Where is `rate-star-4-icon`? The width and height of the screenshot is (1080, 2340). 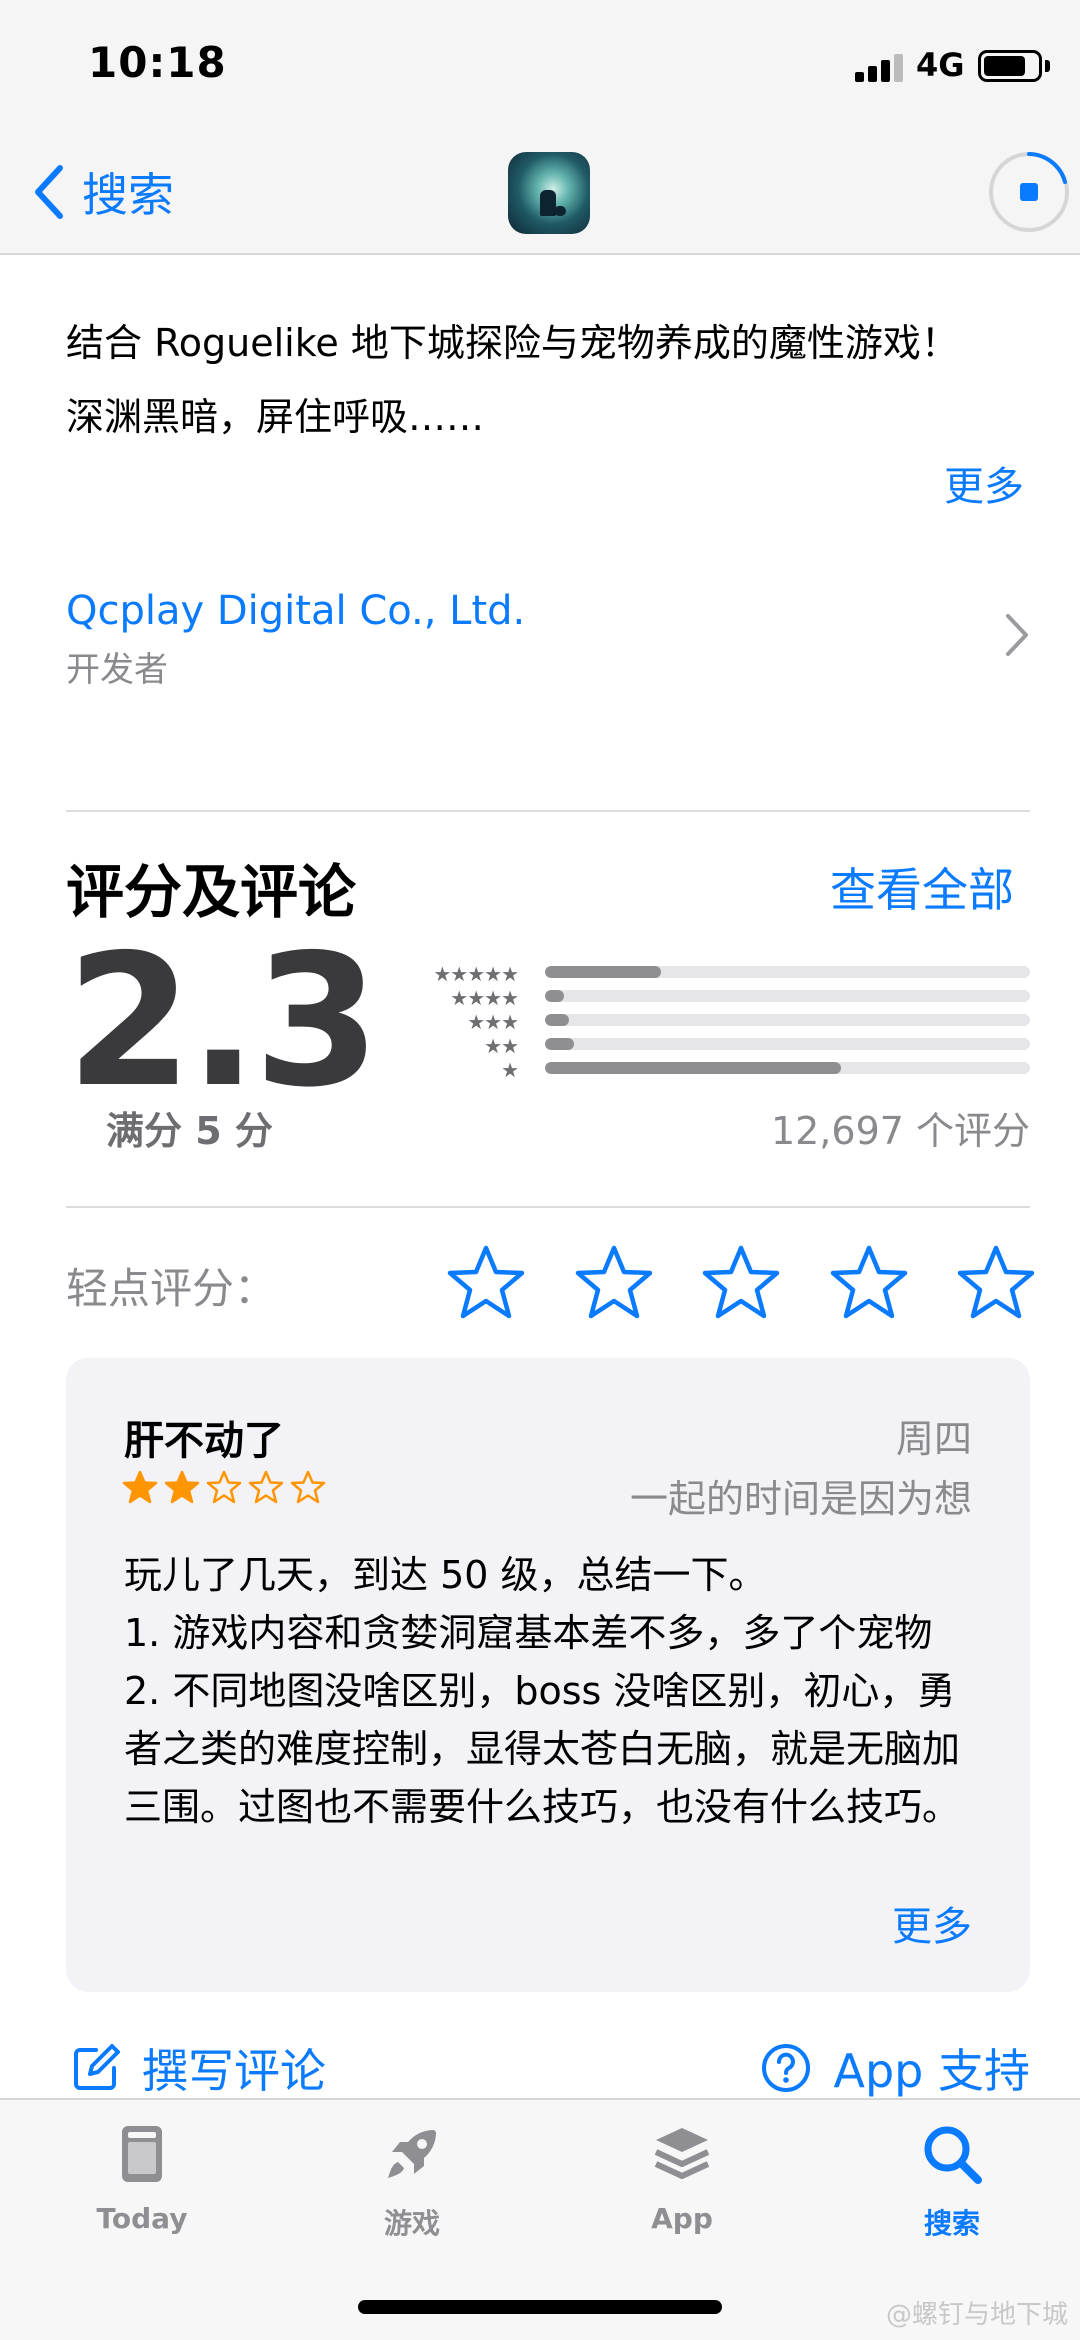
rate-star-4-icon is located at coordinates (869, 1282).